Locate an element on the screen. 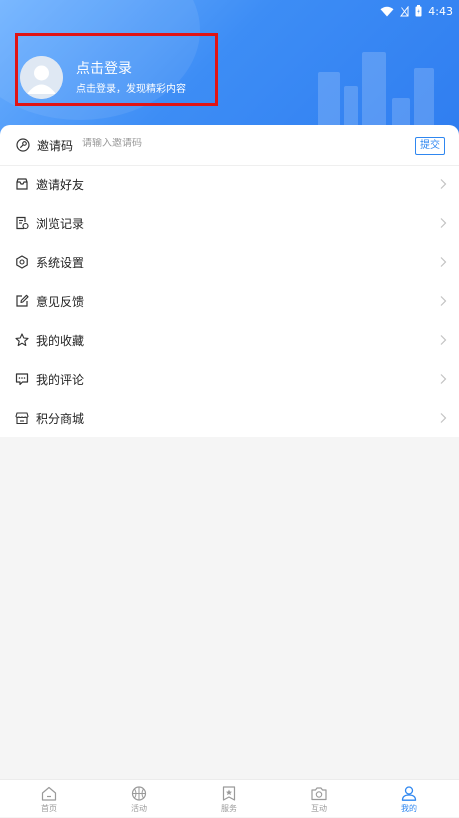 Image resolution: width=459 pixels, height=818 pixels. bottom-tab-bar: 首页 活动 服务 互动 我的 is located at coordinates (229, 798).